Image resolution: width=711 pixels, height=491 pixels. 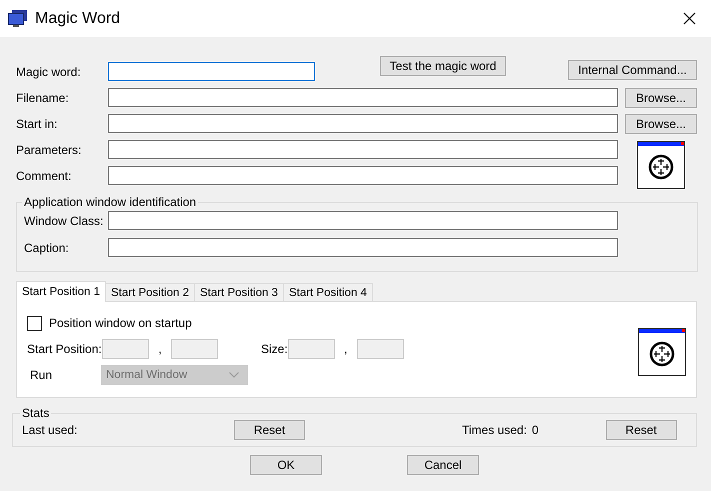 What do you see at coordinates (443, 66) in the screenshot?
I see `test-button: Test the magic word` at bounding box center [443, 66].